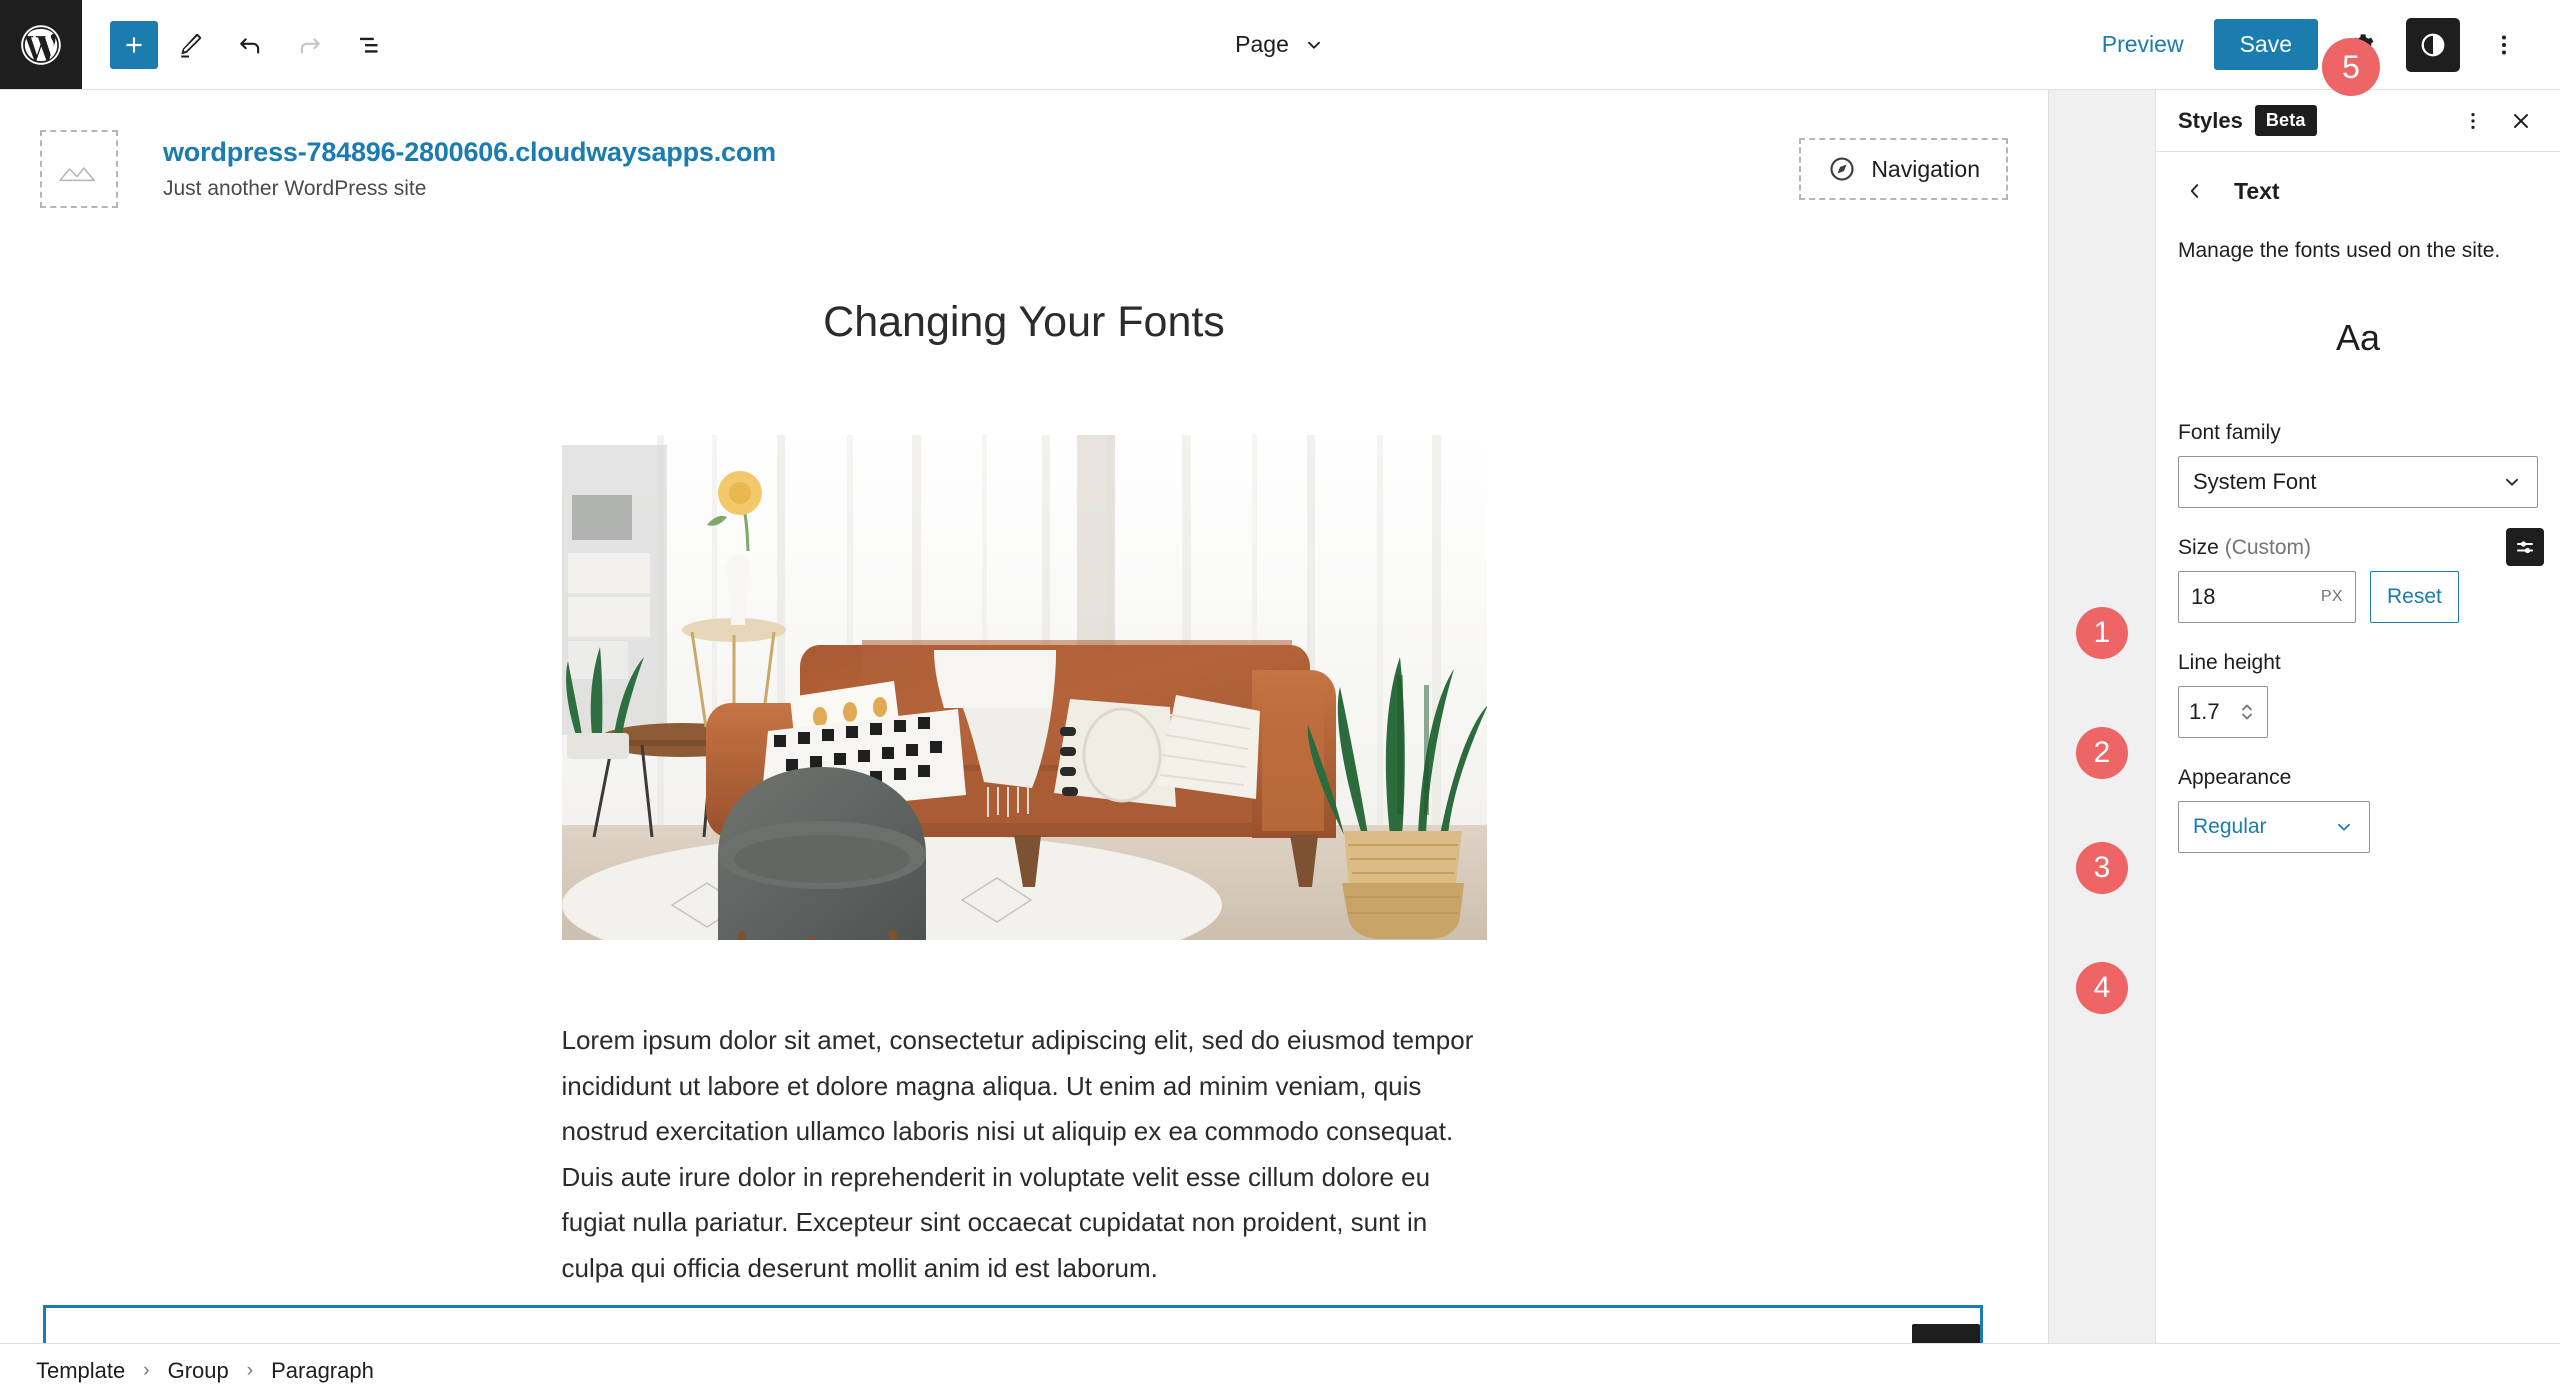  What do you see at coordinates (2255, 482) in the screenshot?
I see `font-family-value: System Font` at bounding box center [2255, 482].